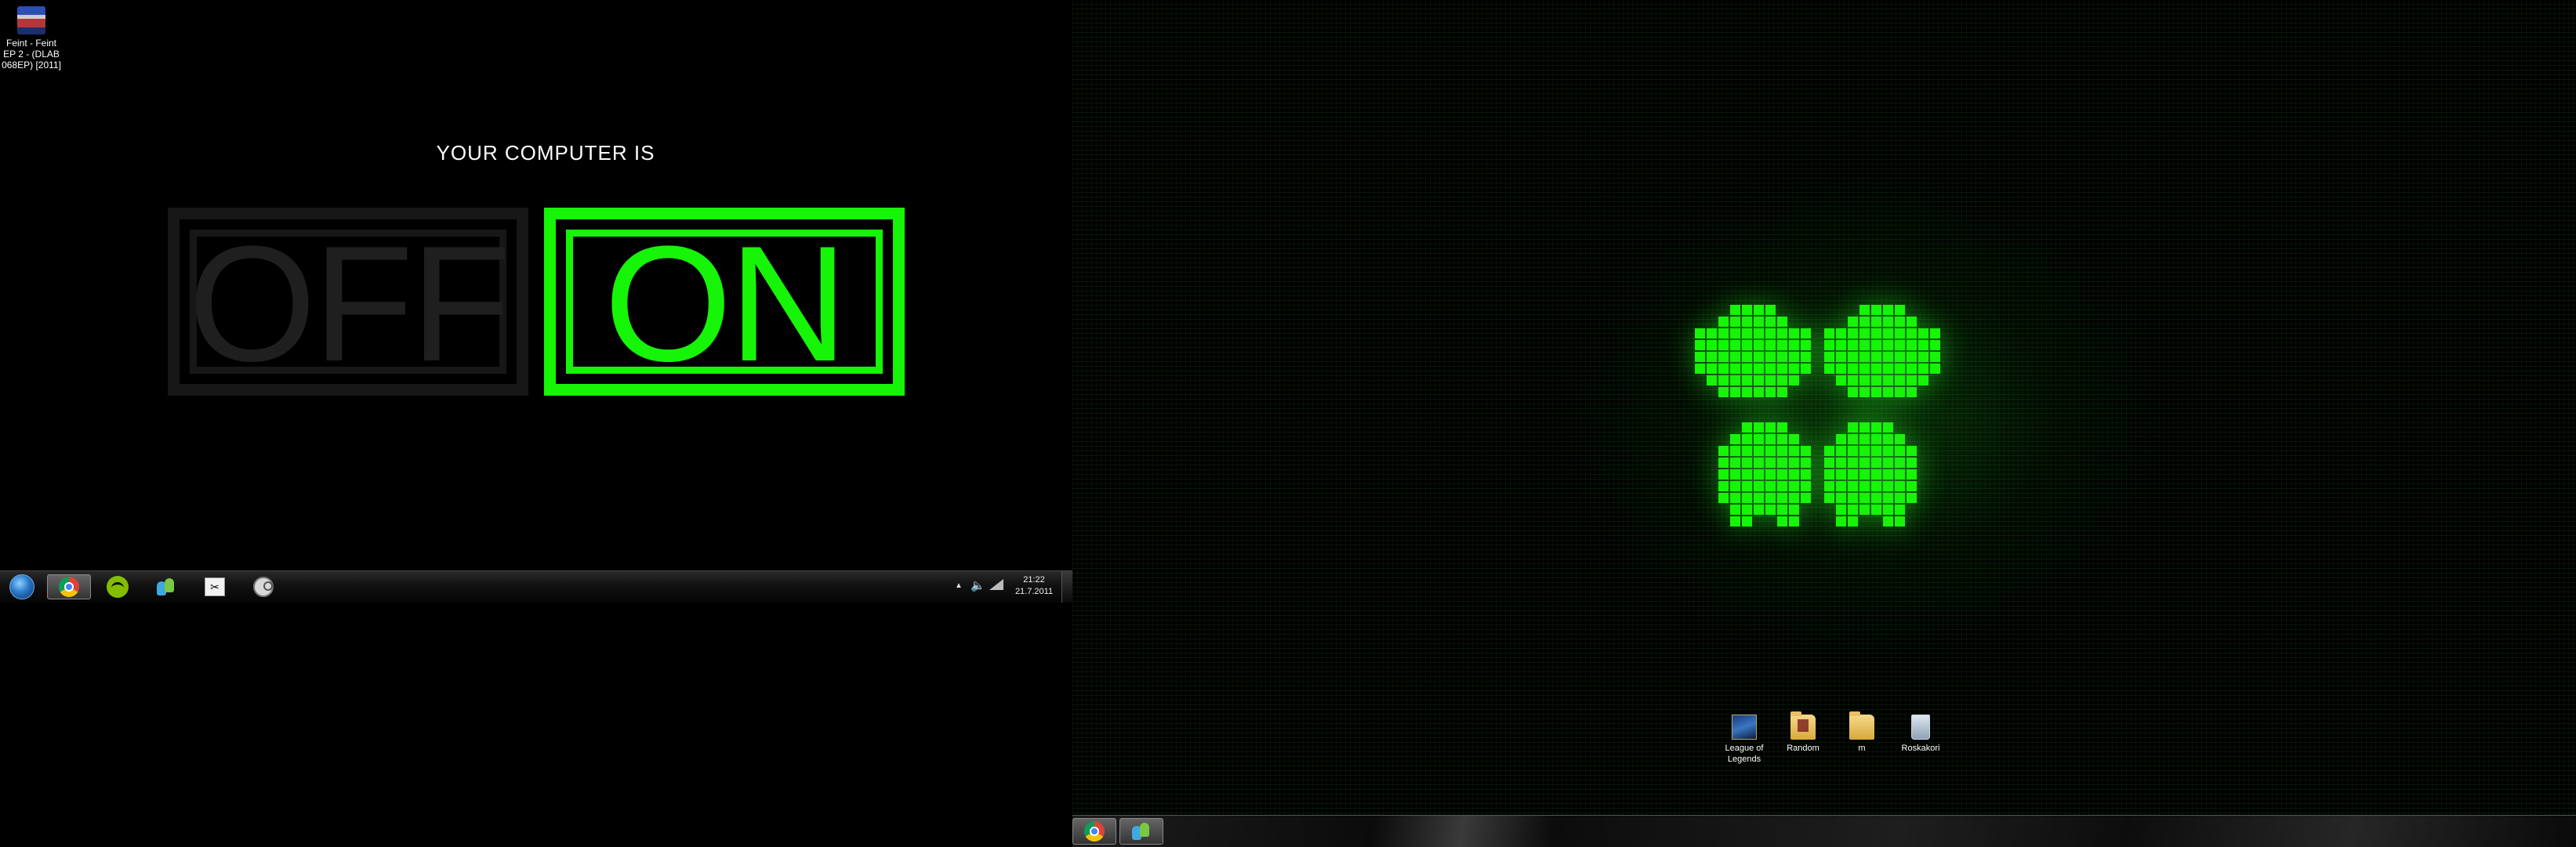 The height and width of the screenshot is (847, 2576). What do you see at coordinates (546, 153) in the screenshot?
I see `wallpaper-headline: YOUR COMPUTER IS` at bounding box center [546, 153].